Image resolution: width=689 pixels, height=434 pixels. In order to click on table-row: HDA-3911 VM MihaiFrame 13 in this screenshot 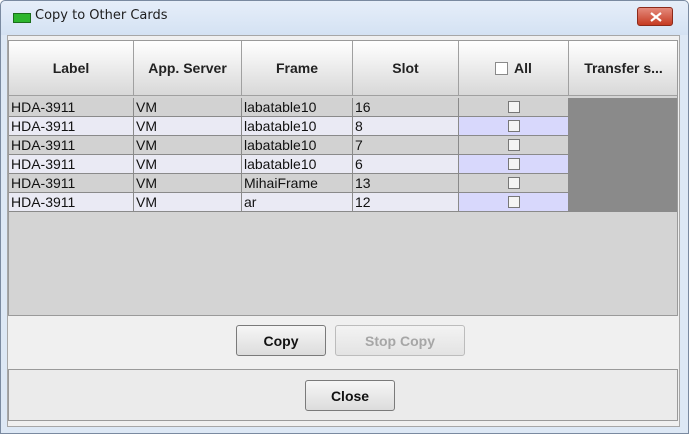, I will do `click(343, 183)`.